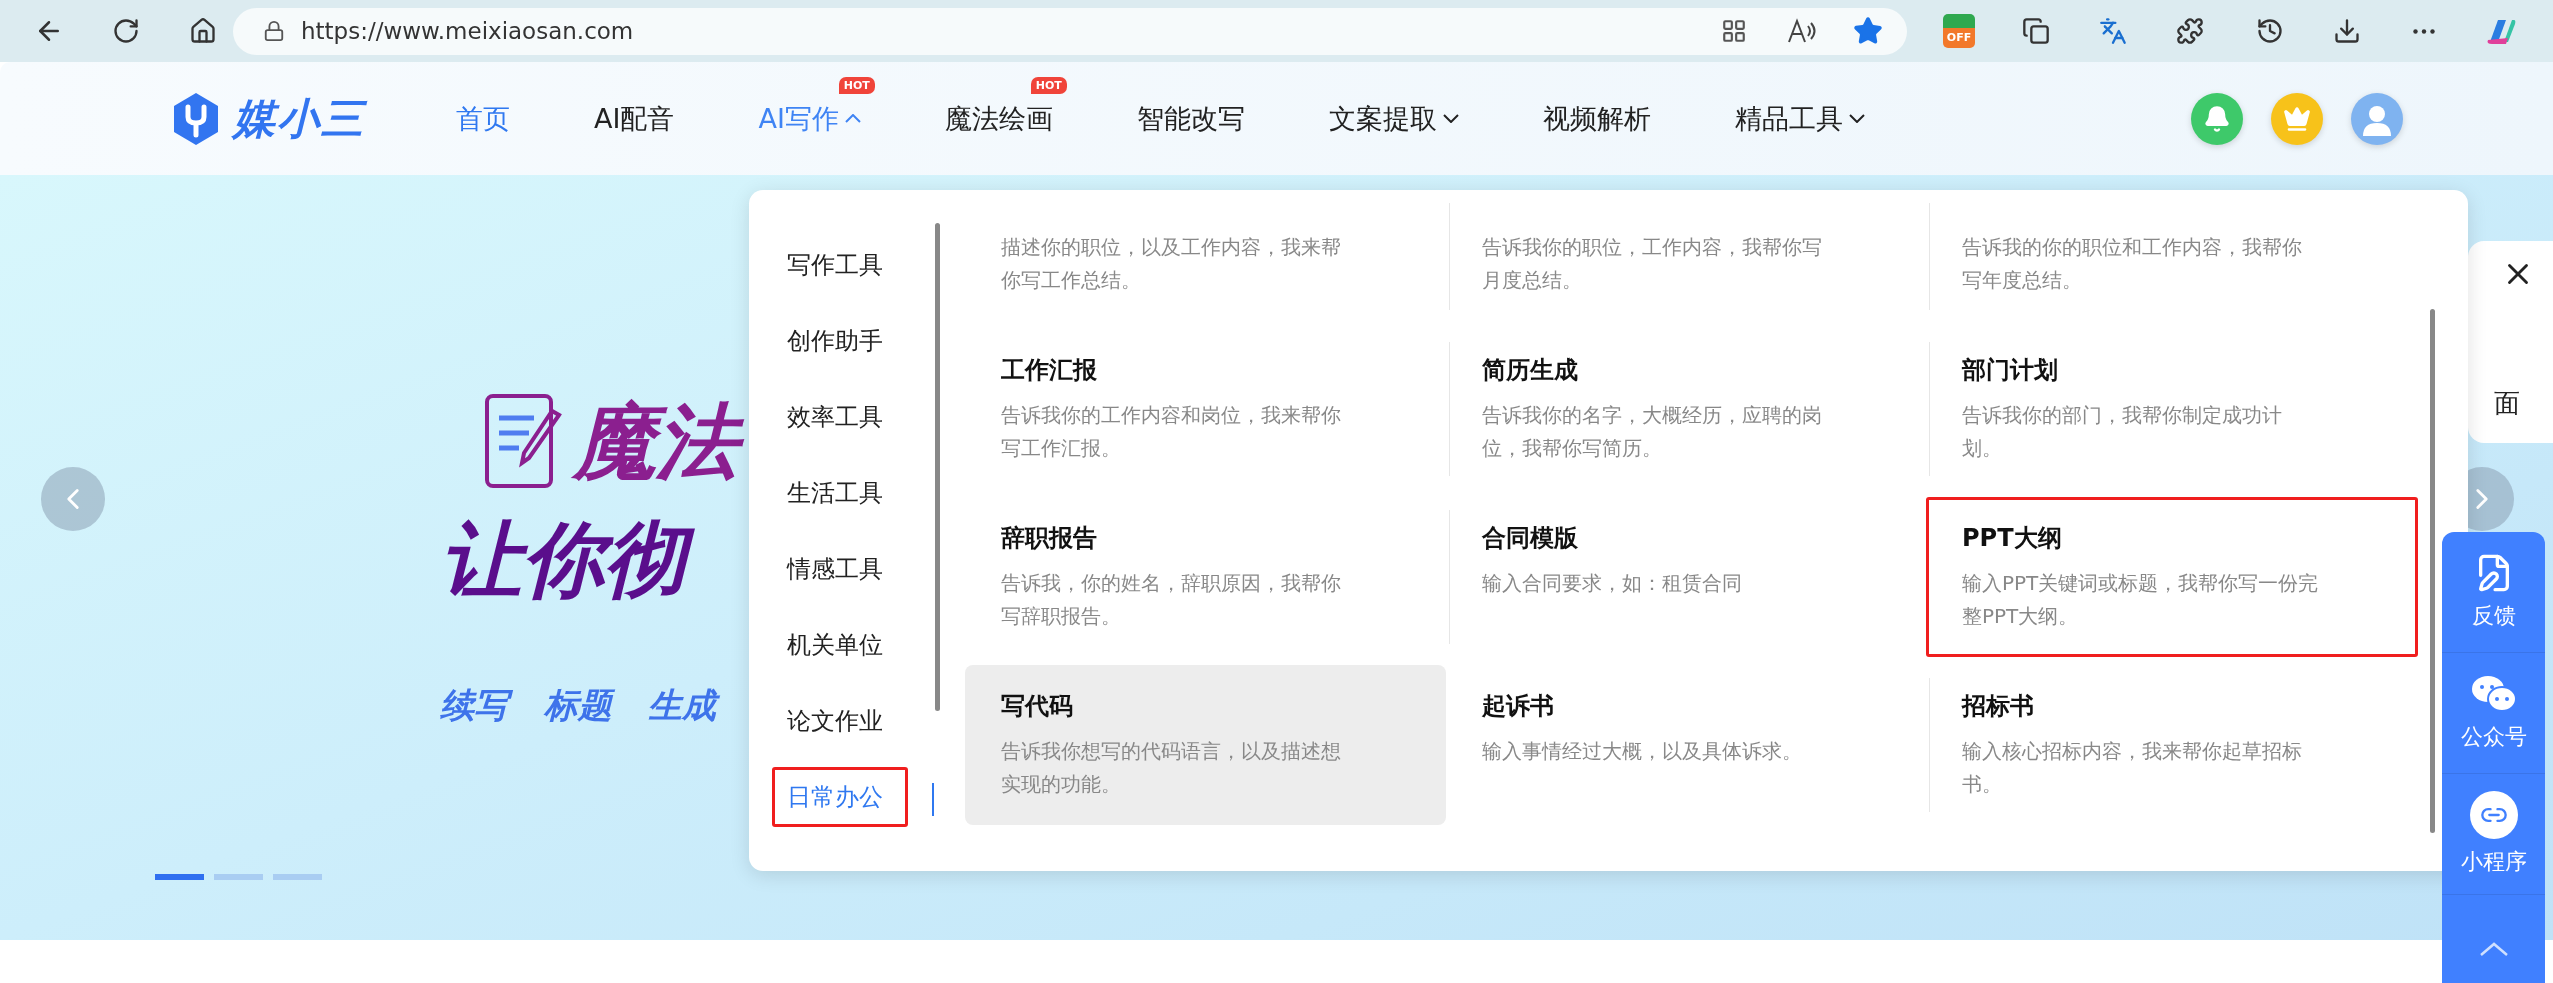 Image resolution: width=2553 pixels, height=983 pixels. I want to click on bell-icon, so click(2217, 118).